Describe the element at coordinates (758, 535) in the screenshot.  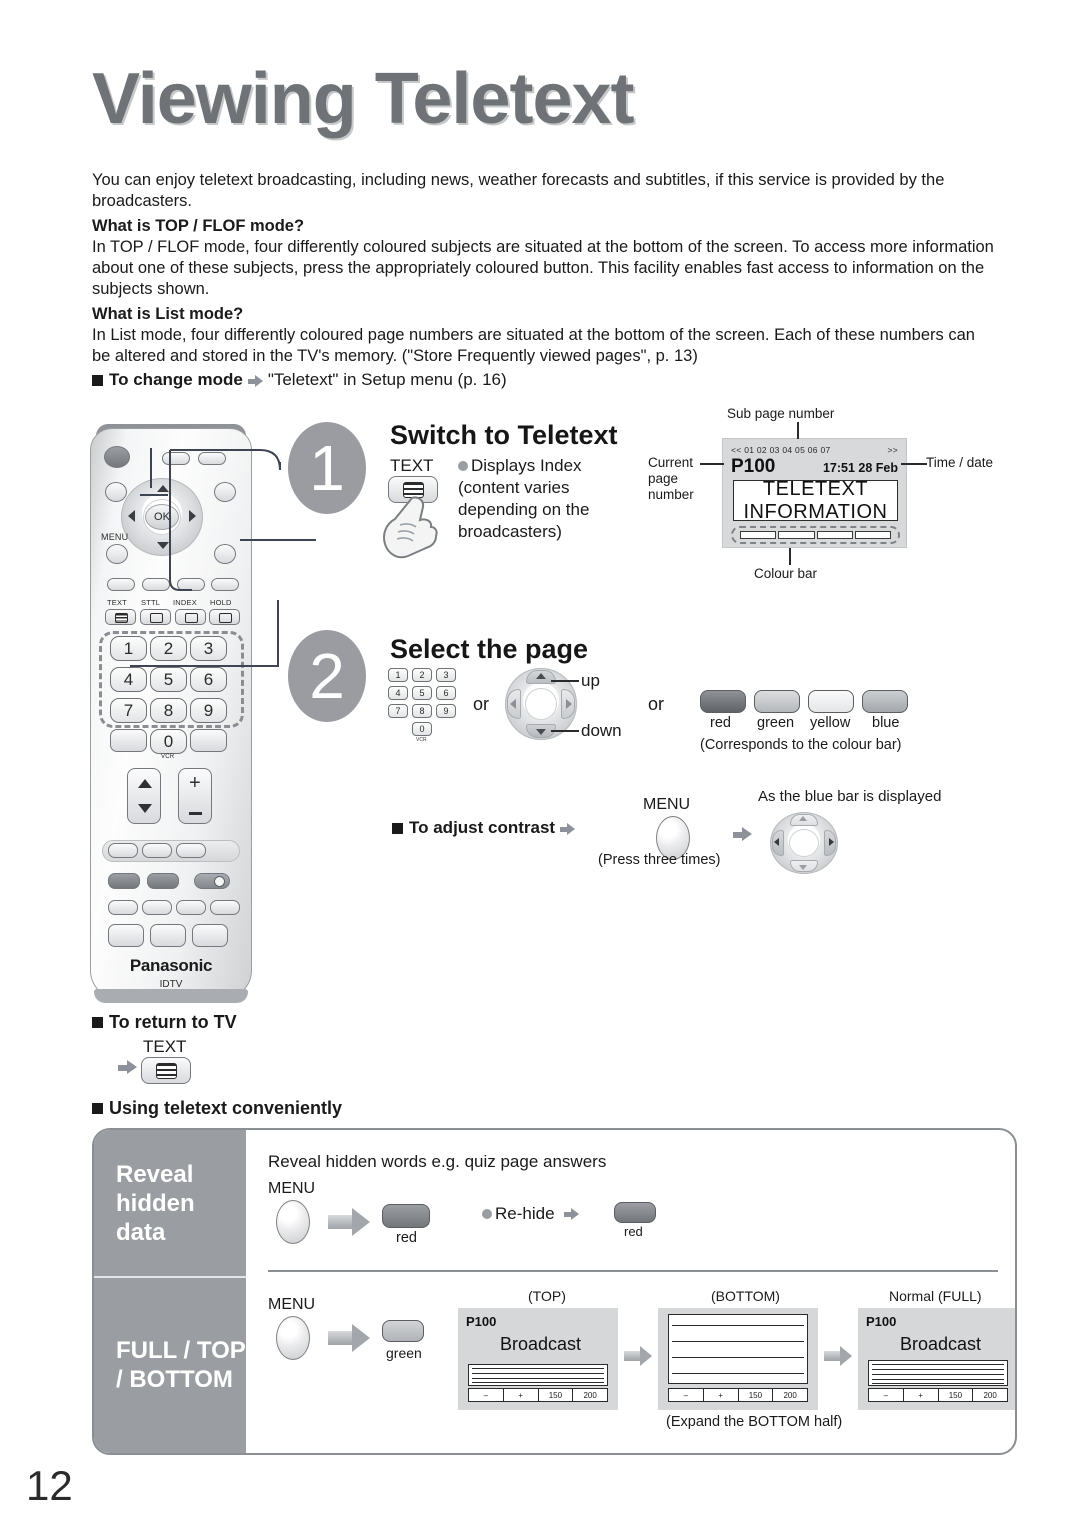
I see `colour-bar-segment-red` at that location.